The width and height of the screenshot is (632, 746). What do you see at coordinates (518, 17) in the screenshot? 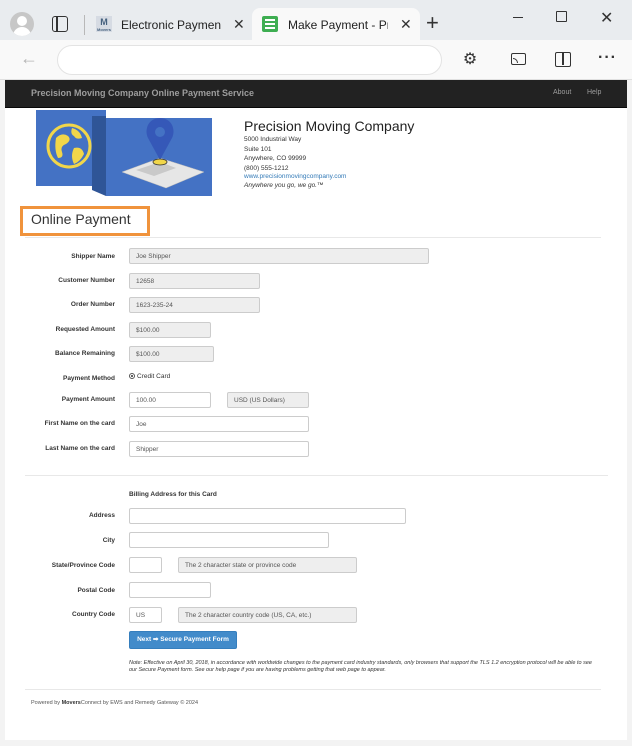
I see `minimize-icon` at bounding box center [518, 17].